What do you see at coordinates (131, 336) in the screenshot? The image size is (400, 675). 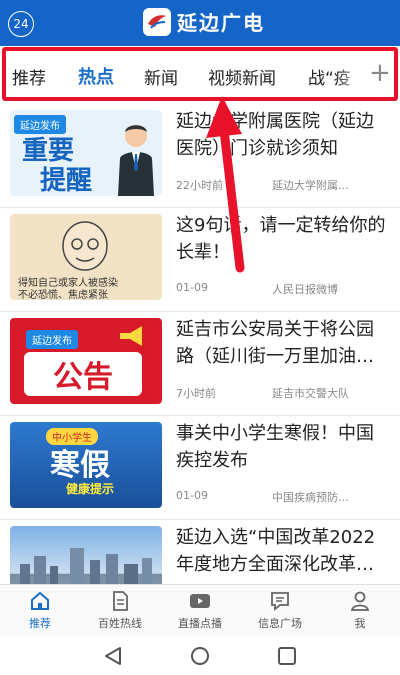 I see `megaphone-icon` at bounding box center [131, 336].